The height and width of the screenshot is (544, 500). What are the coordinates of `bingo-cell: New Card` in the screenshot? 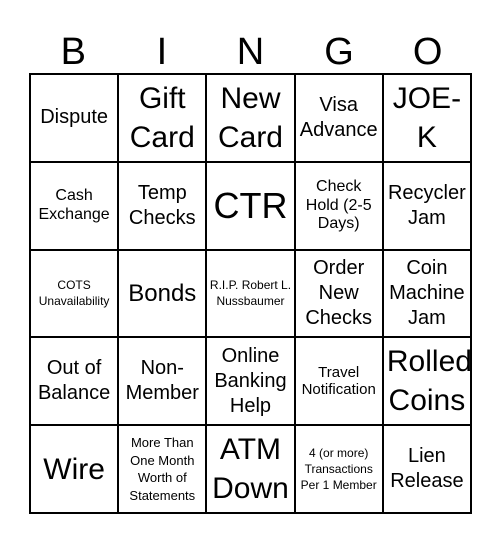 It's located at (250, 118).